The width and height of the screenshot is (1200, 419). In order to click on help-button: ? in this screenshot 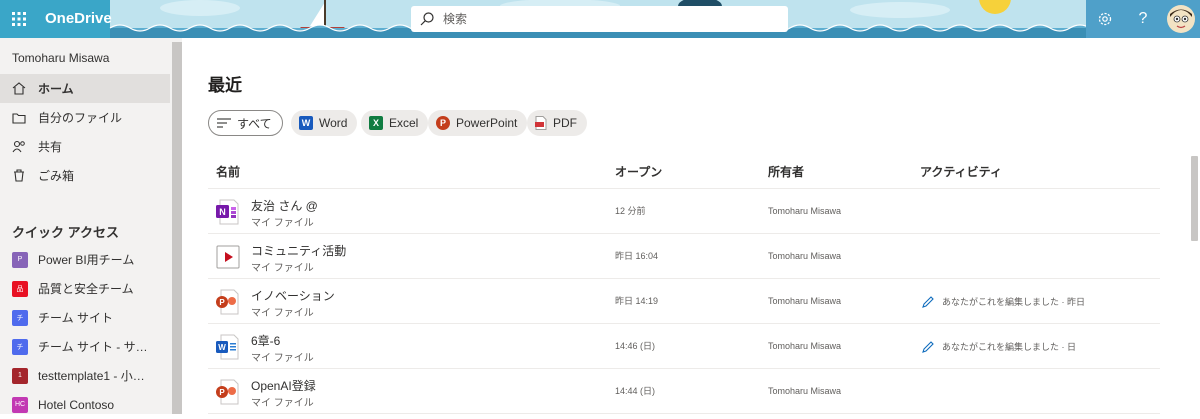, I will do `click(1143, 19)`.